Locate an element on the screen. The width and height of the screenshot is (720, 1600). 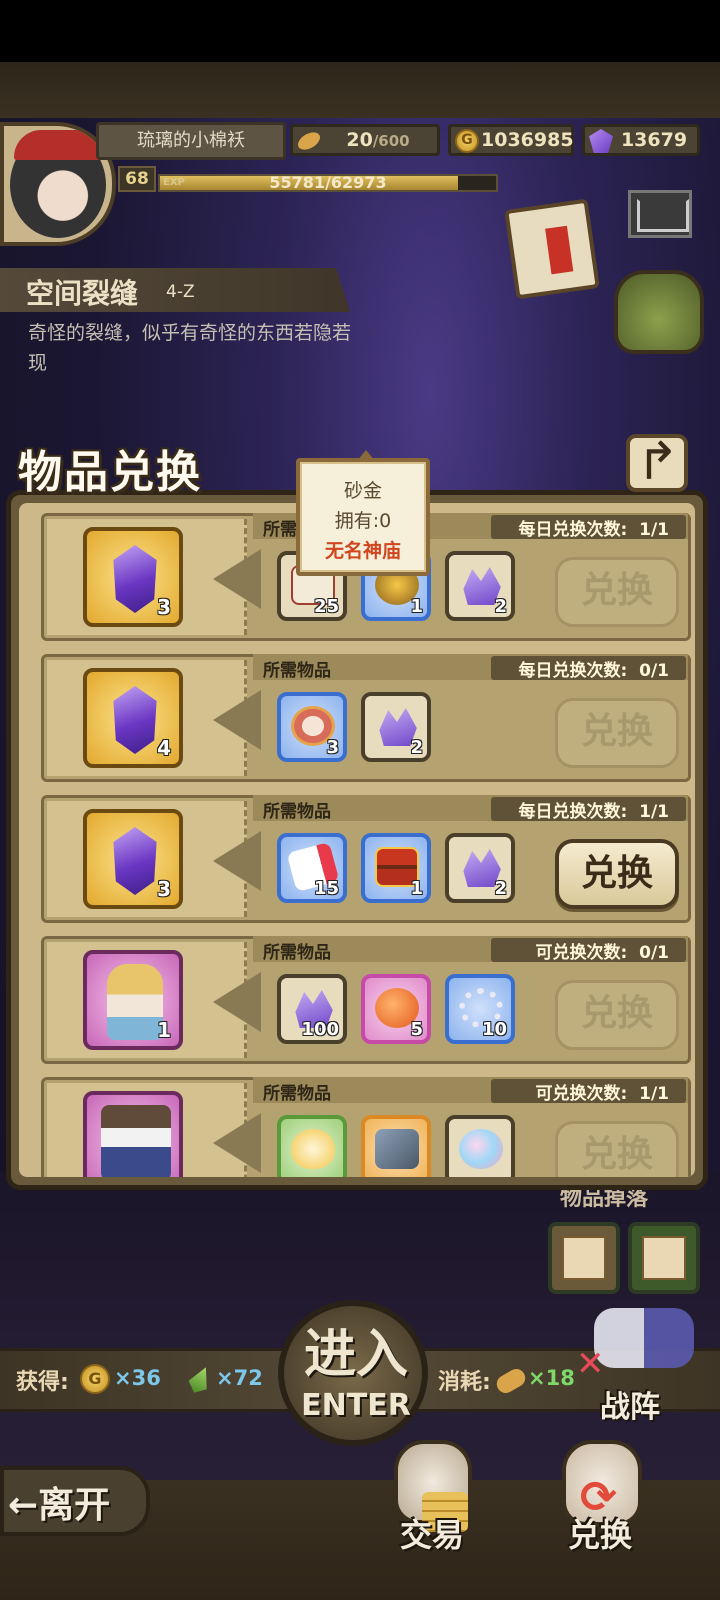
item-tooltip: 砂金 拥有:0 无名神庙 is located at coordinates (363, 513).